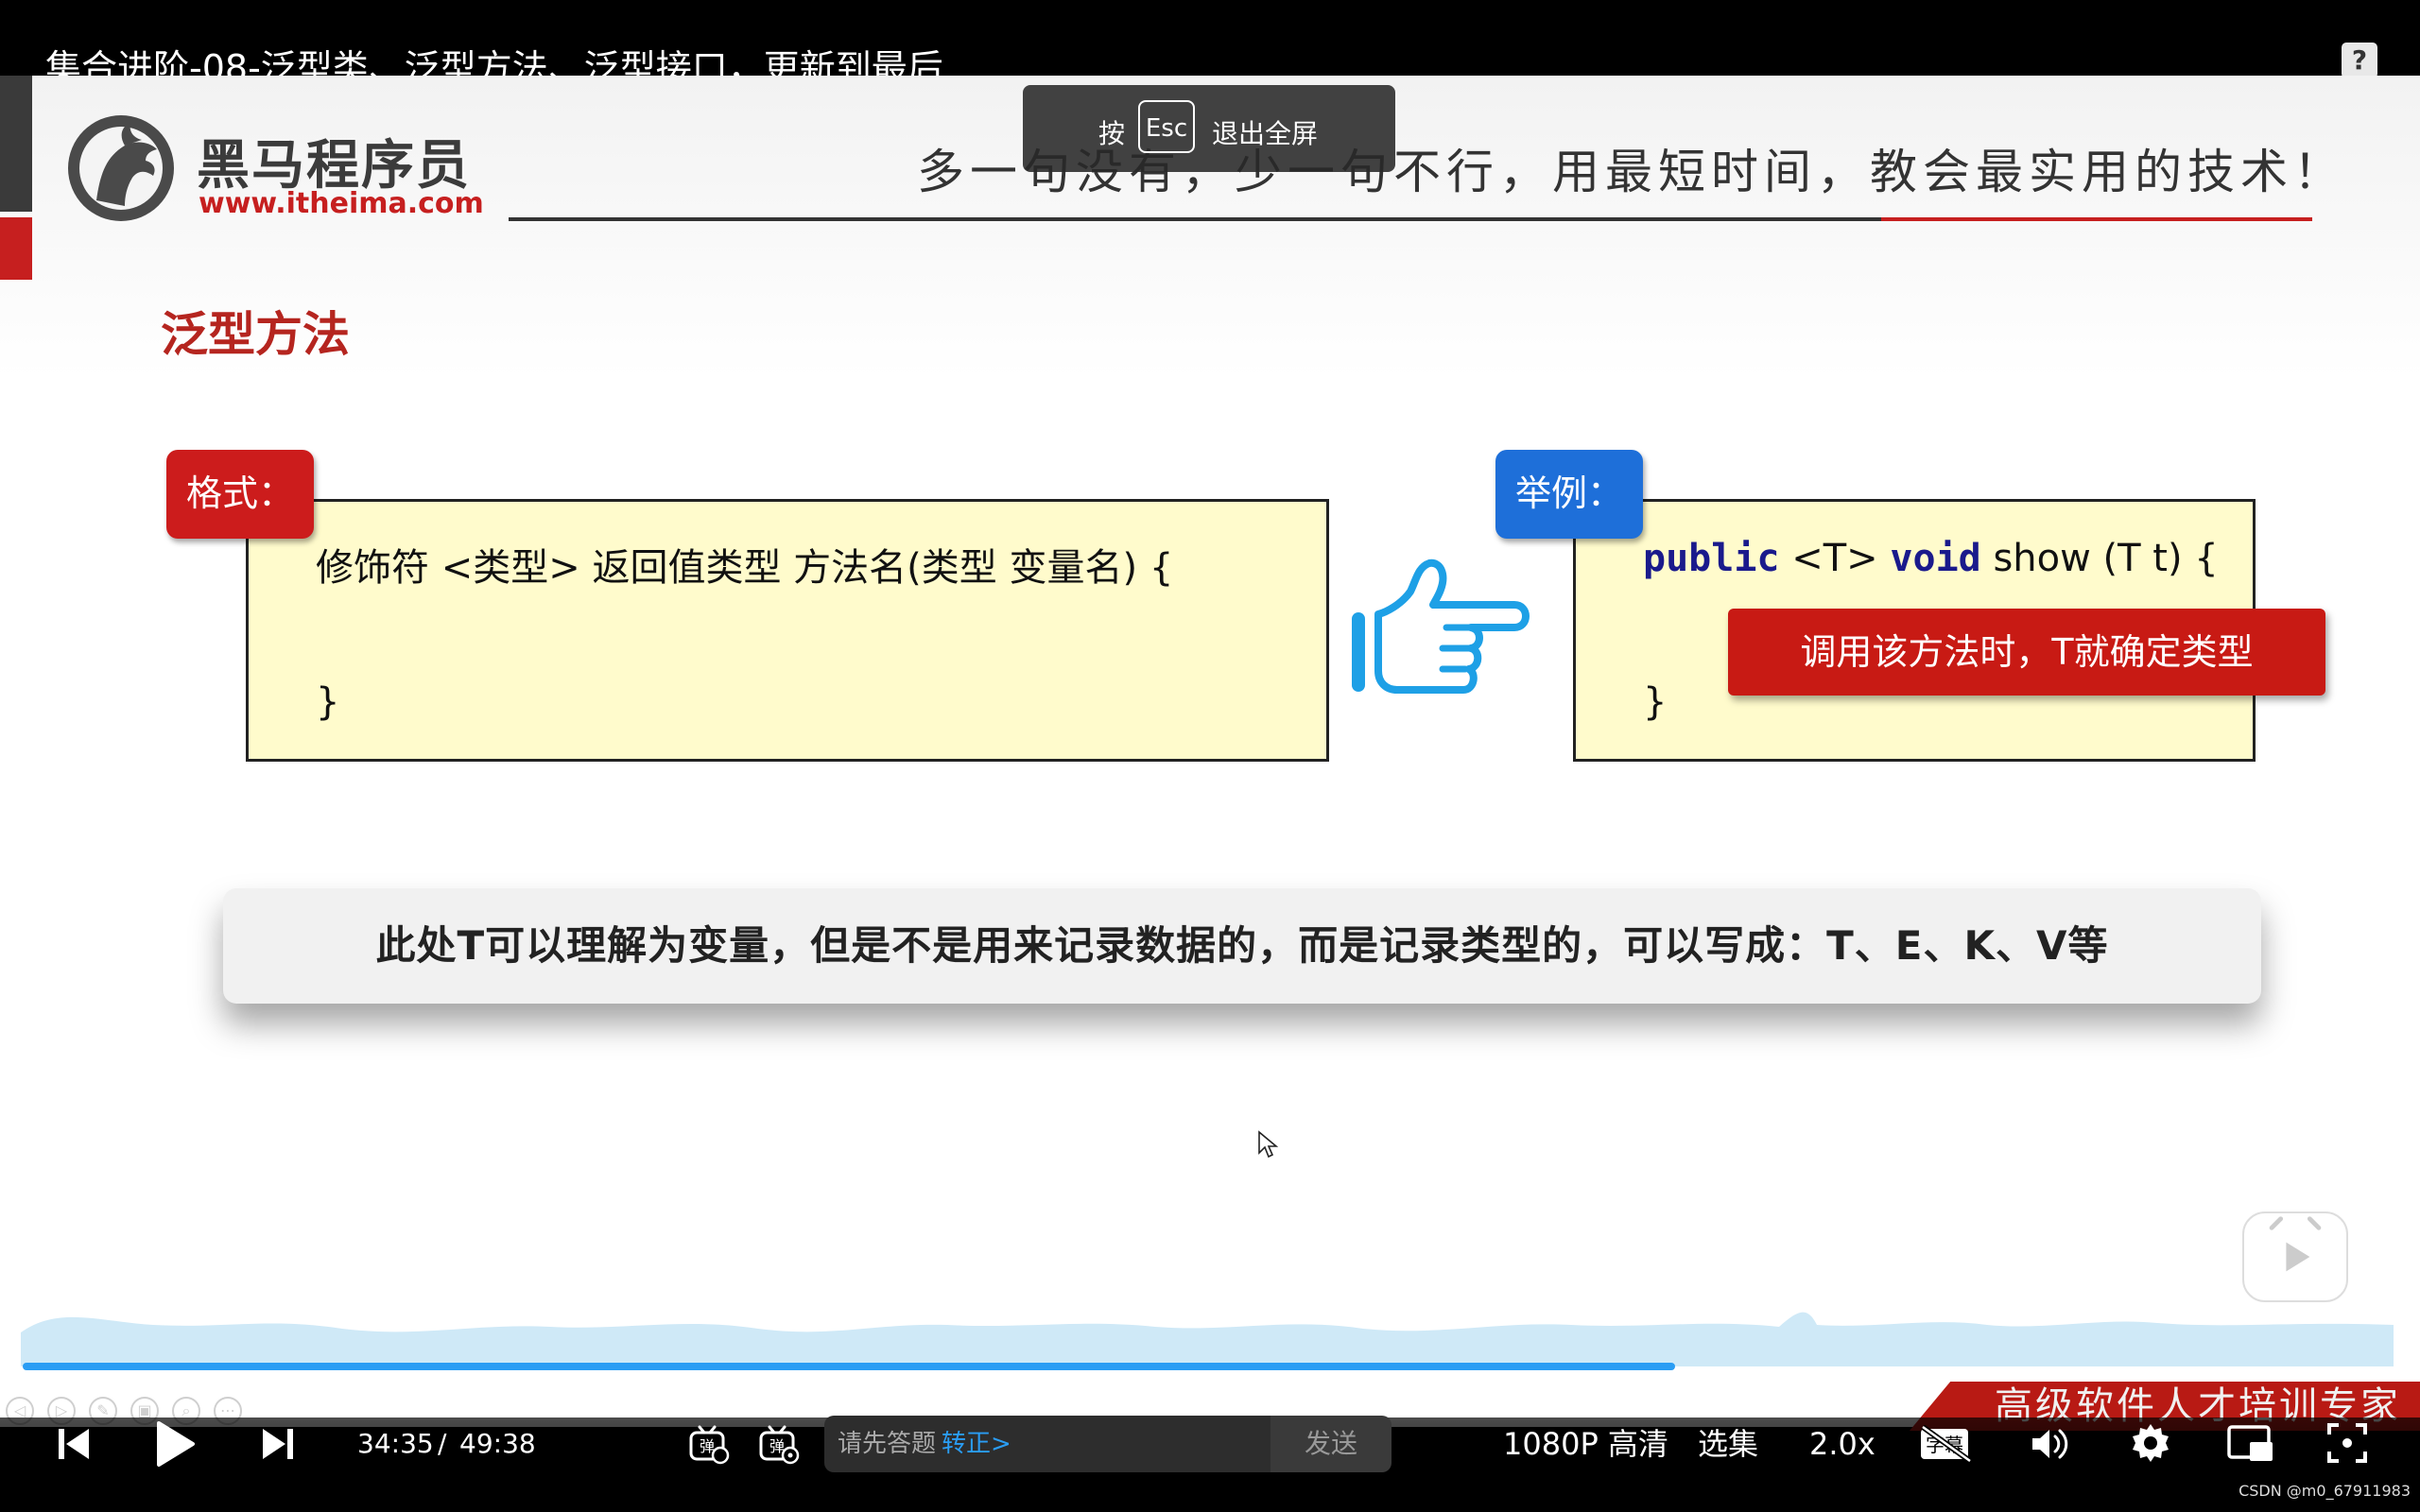  I want to click on help-icon: ?, so click(2359, 60).